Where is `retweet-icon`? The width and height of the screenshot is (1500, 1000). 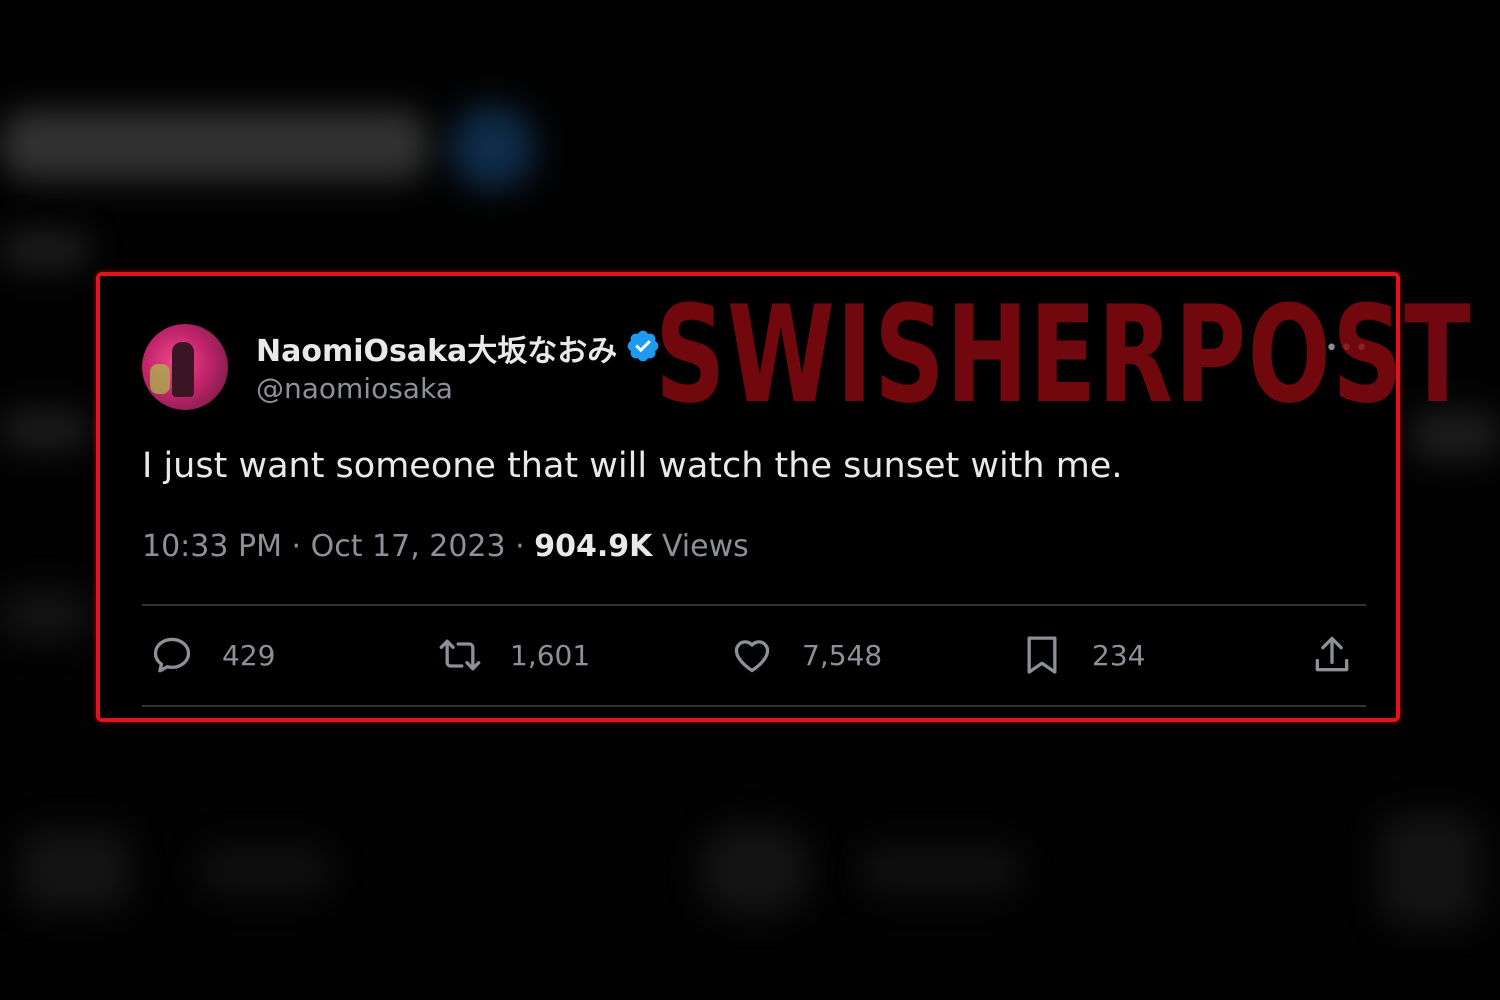
retweet-icon is located at coordinates (460, 655).